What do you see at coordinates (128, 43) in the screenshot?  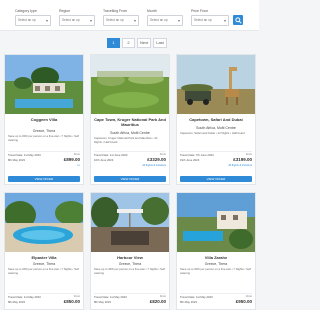 I see `page-2-button: 2` at bounding box center [128, 43].